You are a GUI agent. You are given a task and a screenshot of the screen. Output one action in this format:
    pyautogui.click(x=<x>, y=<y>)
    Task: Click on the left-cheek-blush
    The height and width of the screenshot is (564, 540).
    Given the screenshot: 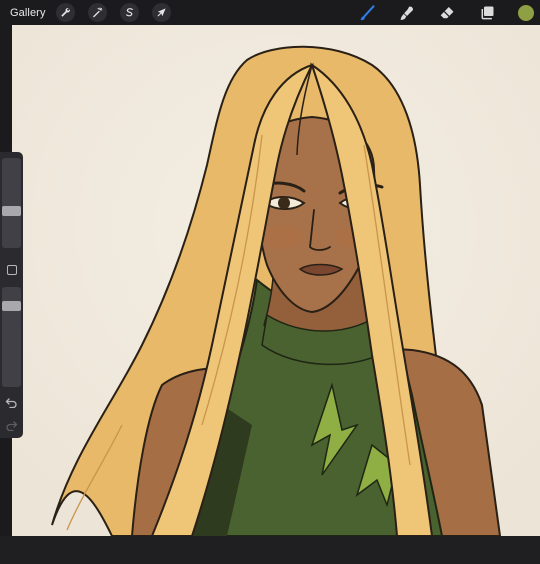 What is the action you would take?
    pyautogui.click(x=282, y=237)
    